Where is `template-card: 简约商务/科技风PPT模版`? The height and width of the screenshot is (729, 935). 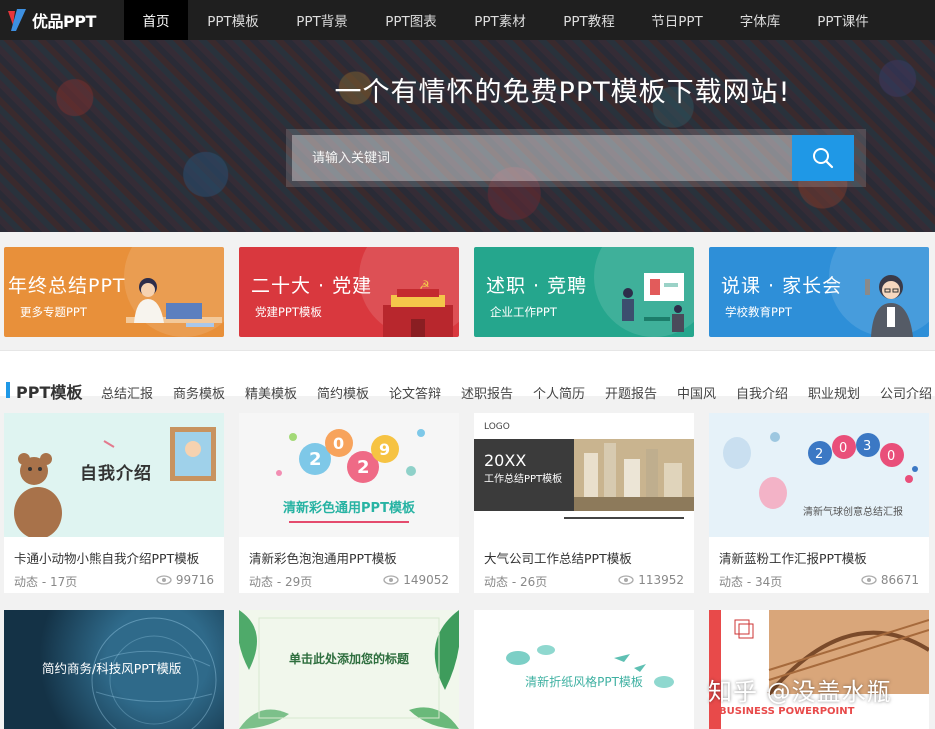
template-card: 简约商务/科技风PPT模版 is located at coordinates (114, 669).